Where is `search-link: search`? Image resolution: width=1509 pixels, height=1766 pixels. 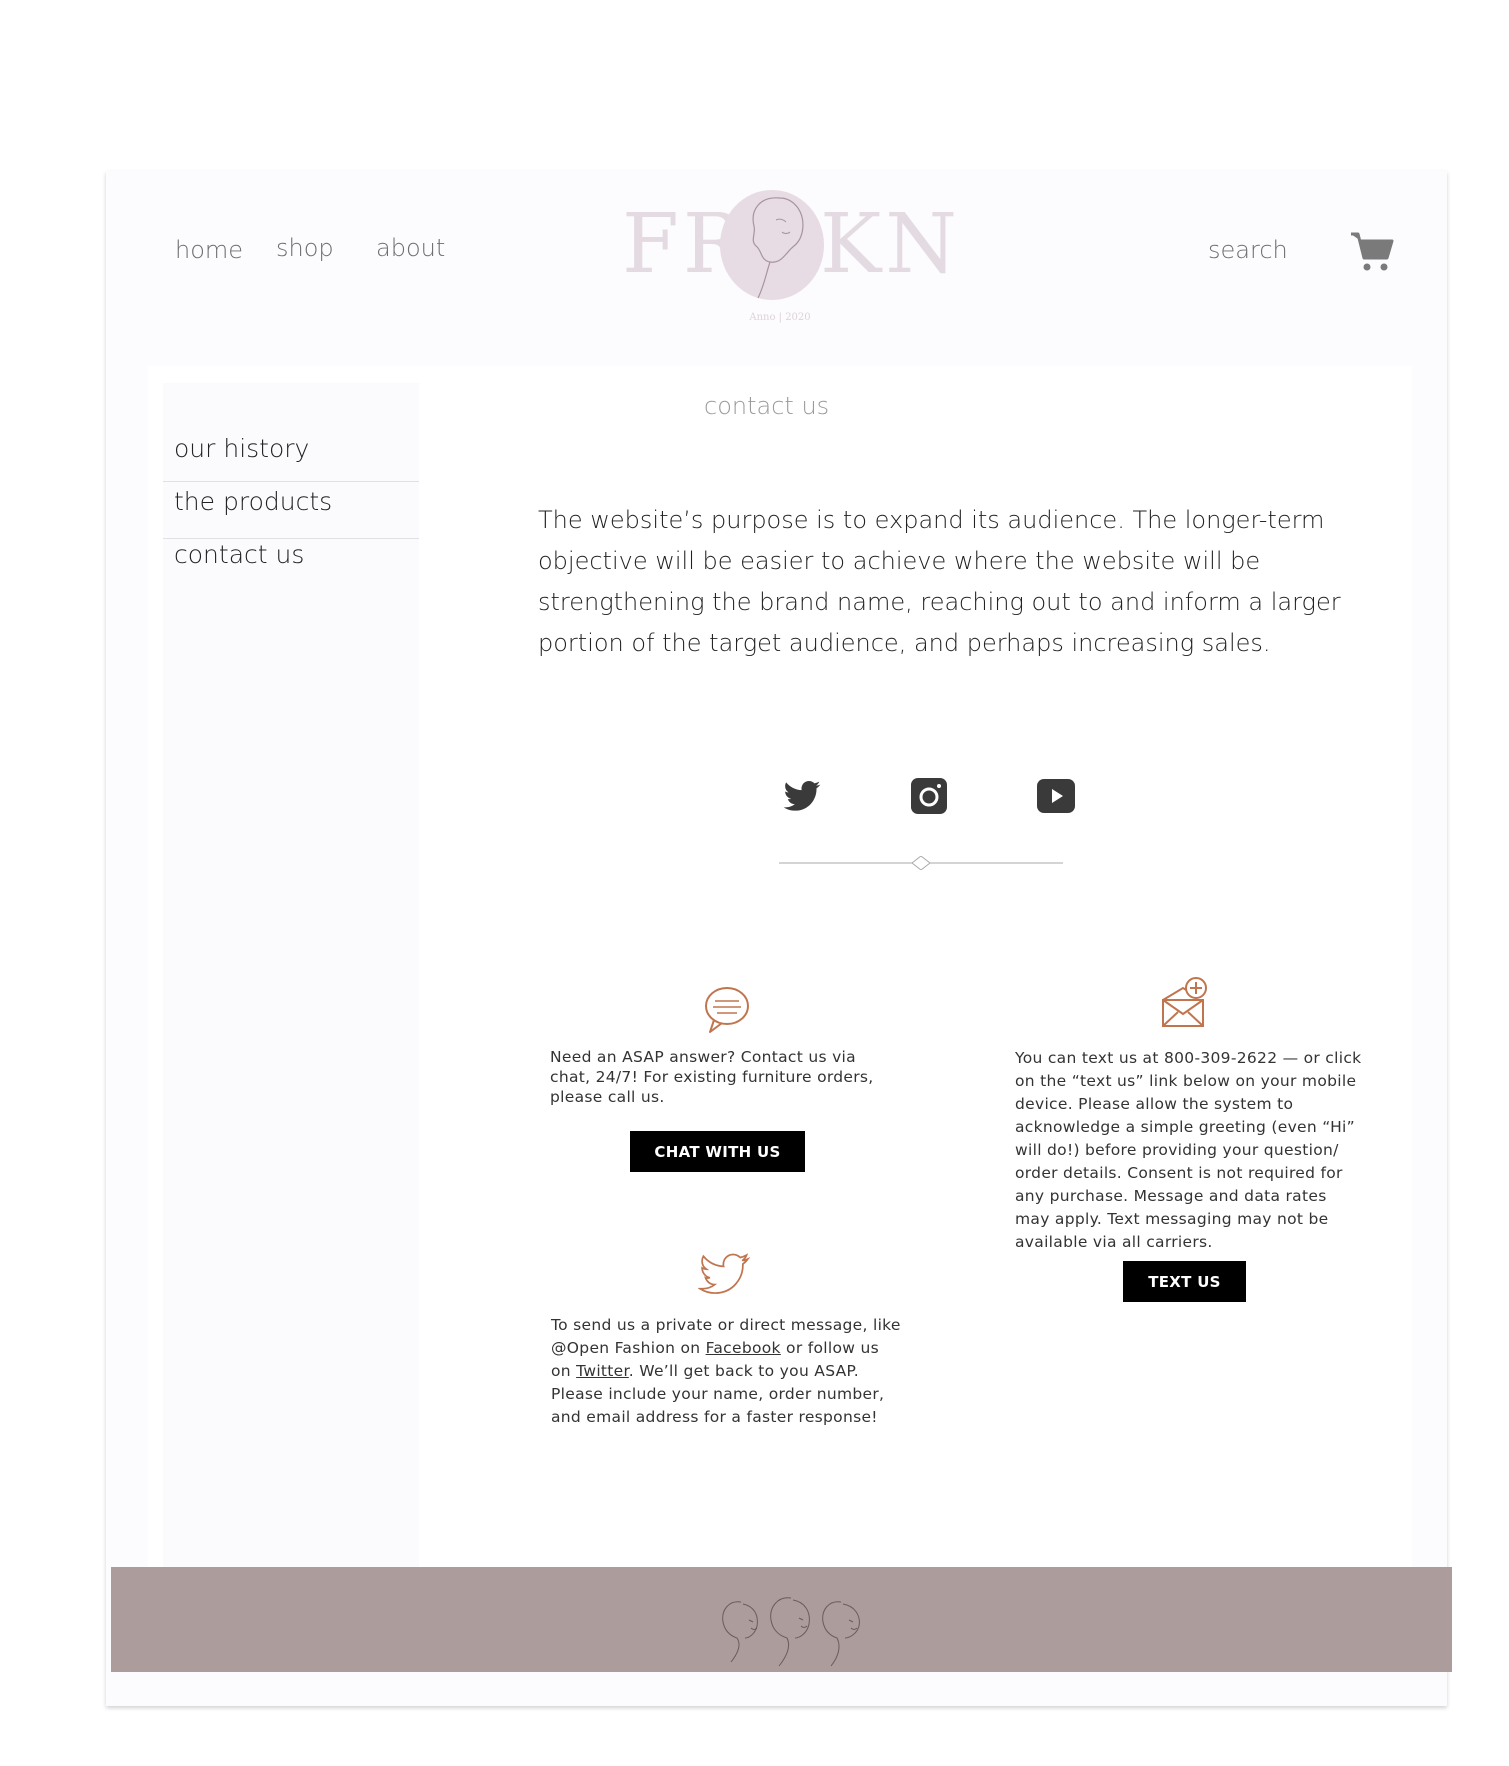 search-link: search is located at coordinates (1248, 250).